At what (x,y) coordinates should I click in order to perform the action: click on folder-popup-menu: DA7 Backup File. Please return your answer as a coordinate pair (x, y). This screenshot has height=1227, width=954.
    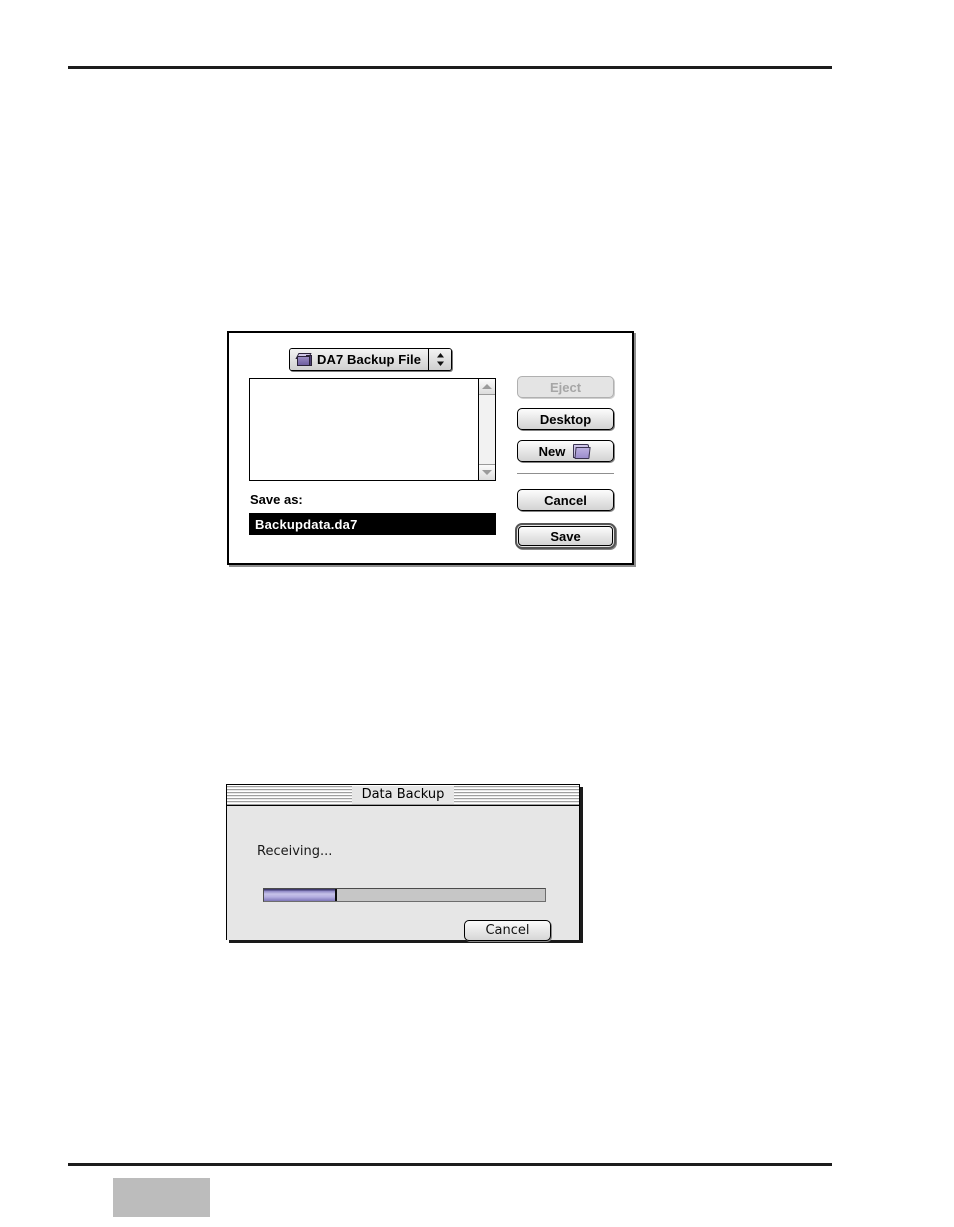
    Looking at the image, I should click on (371, 359).